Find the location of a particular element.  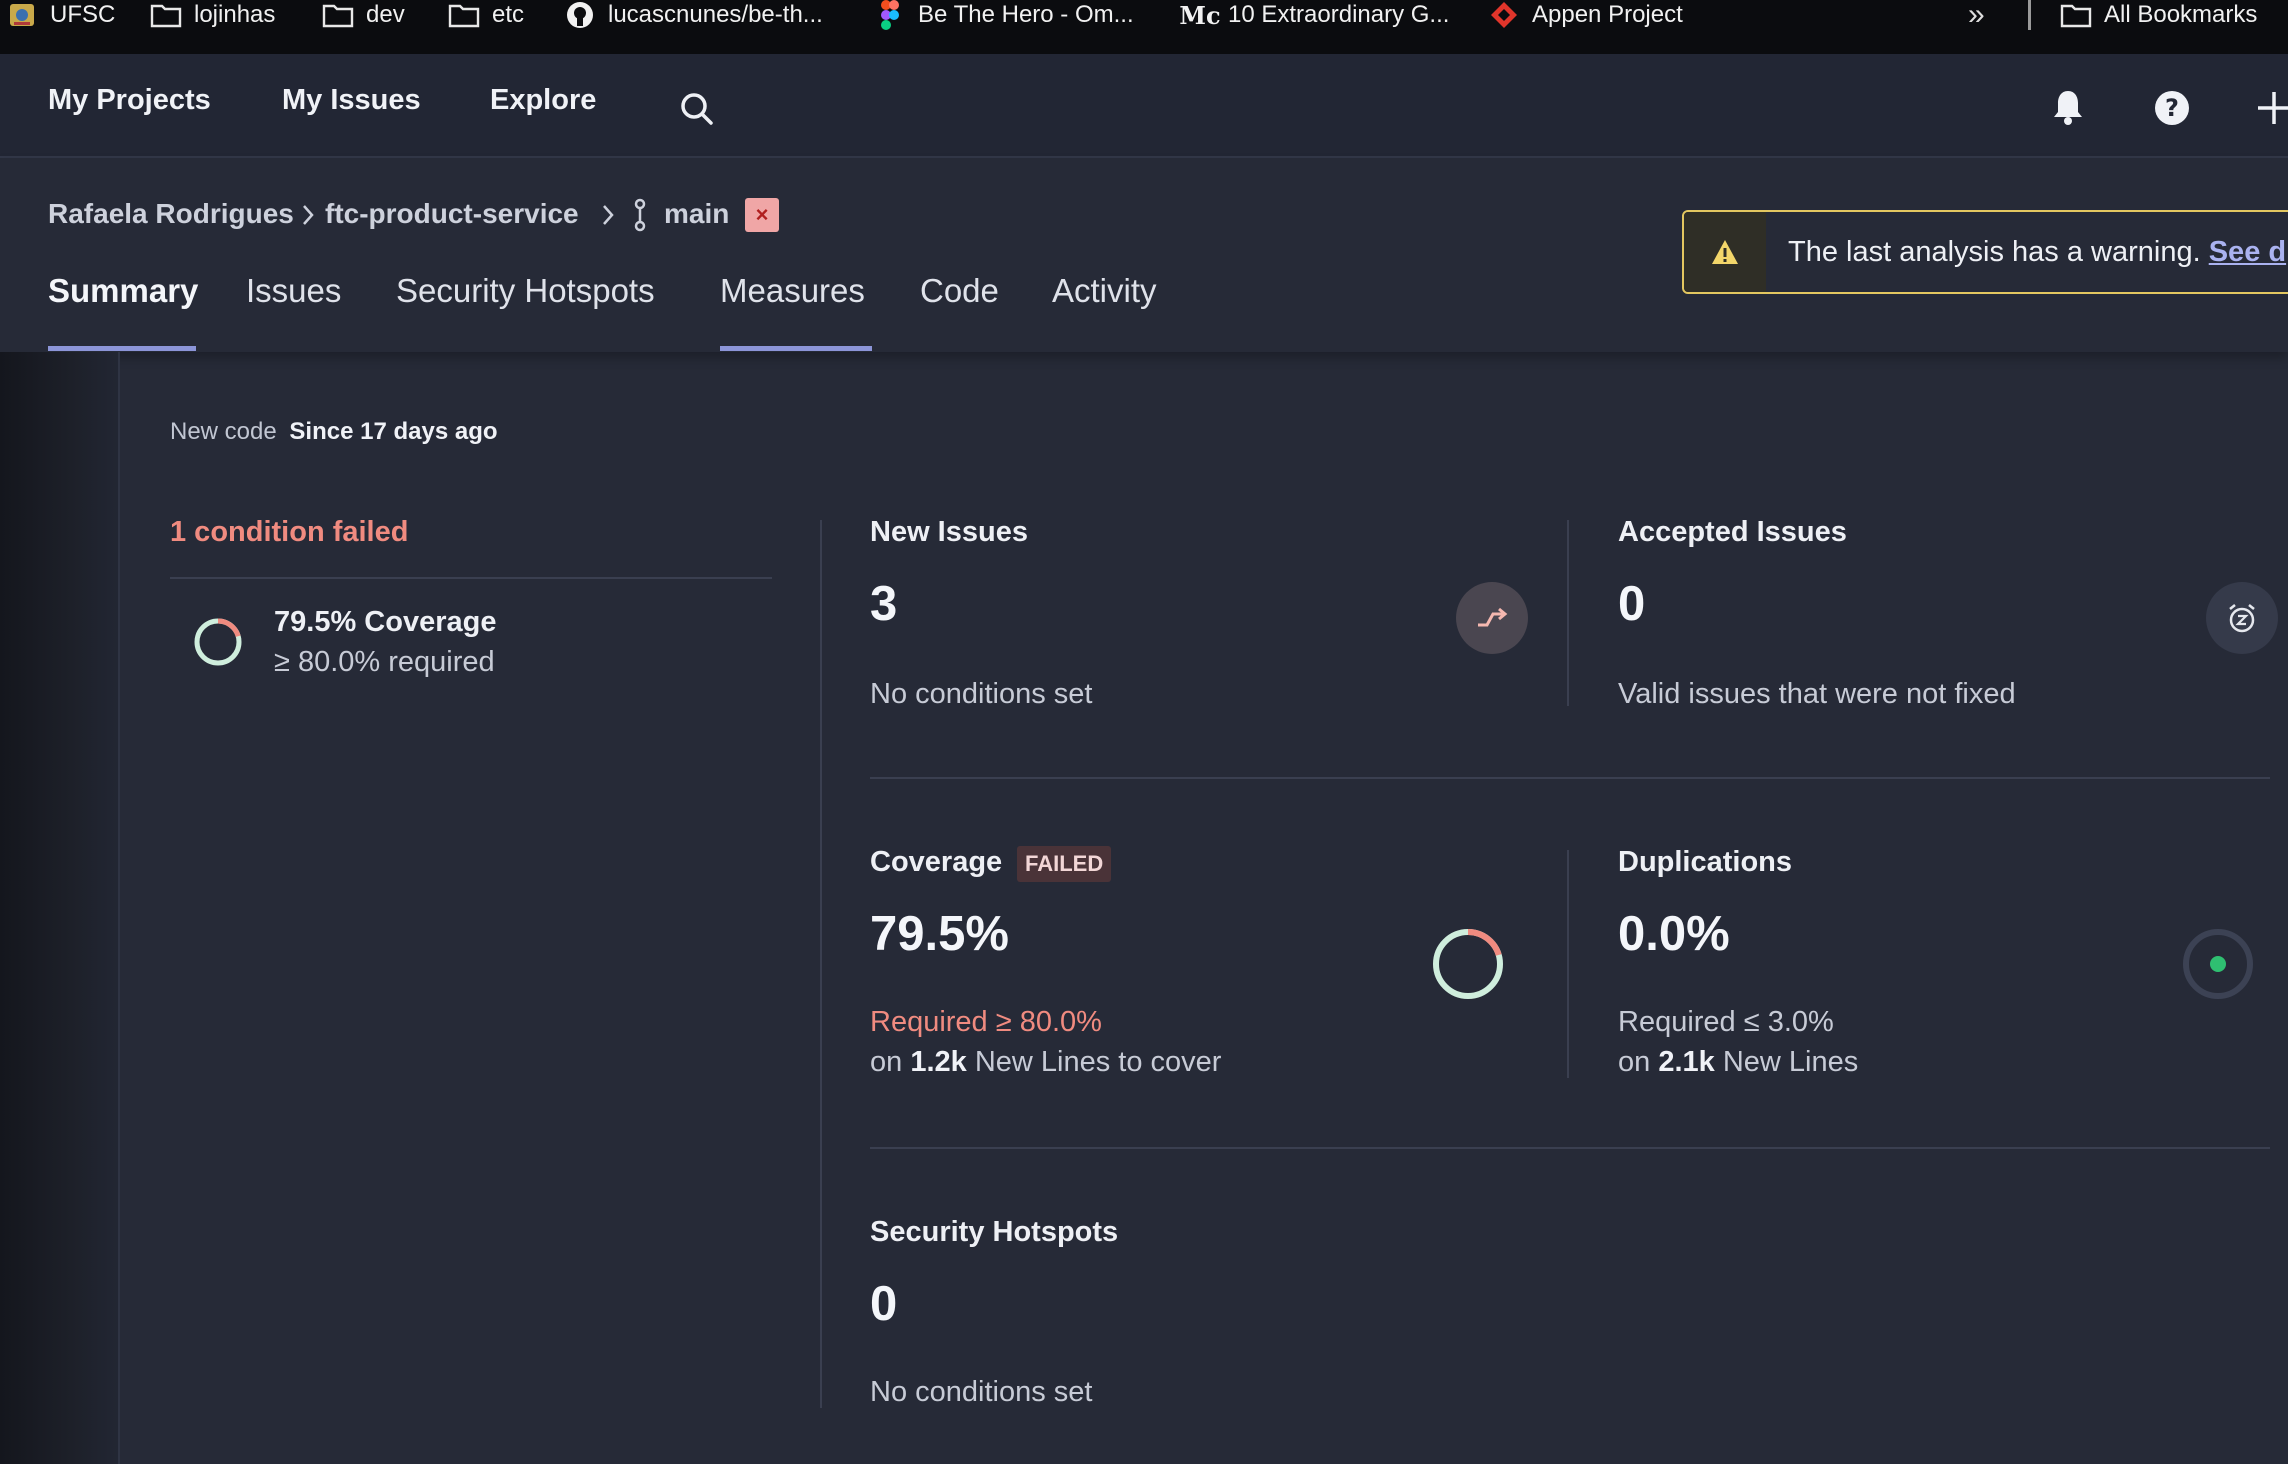

warning-icon is located at coordinates (1725, 252).